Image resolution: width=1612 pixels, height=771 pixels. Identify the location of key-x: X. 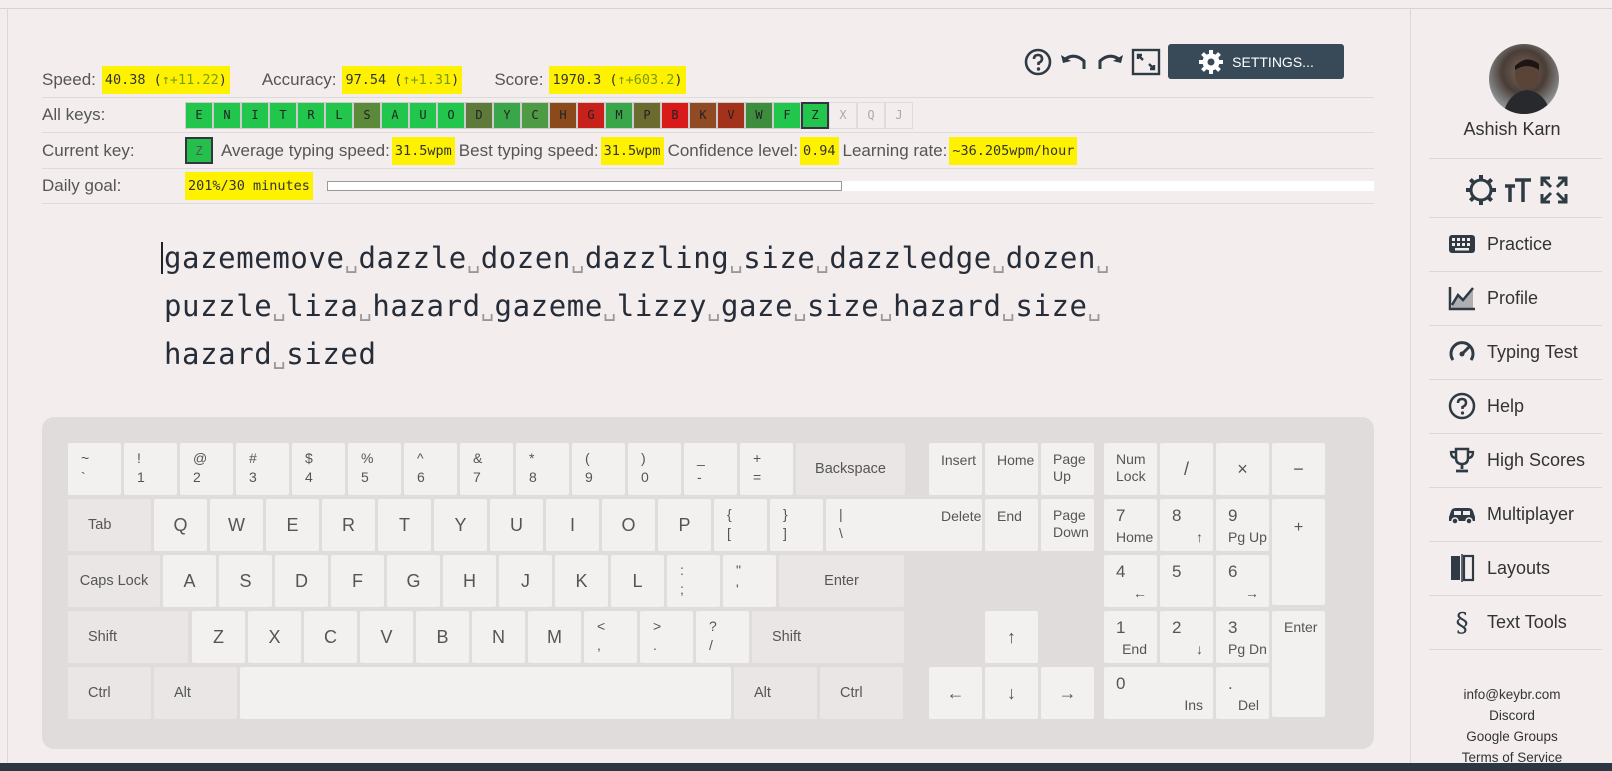
(274, 637).